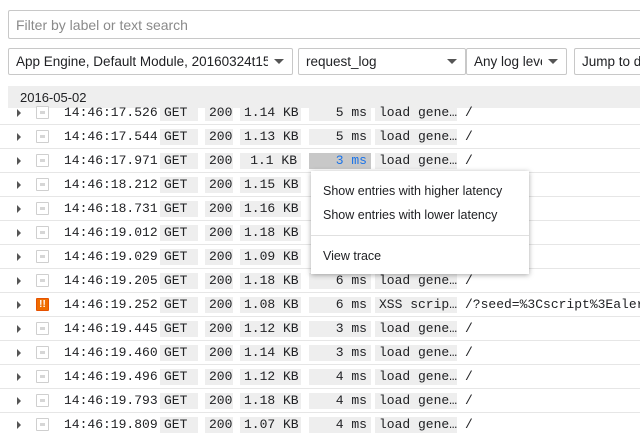  What do you see at coordinates (341, 61) in the screenshot?
I see `log-dropdown-label: request_log` at bounding box center [341, 61].